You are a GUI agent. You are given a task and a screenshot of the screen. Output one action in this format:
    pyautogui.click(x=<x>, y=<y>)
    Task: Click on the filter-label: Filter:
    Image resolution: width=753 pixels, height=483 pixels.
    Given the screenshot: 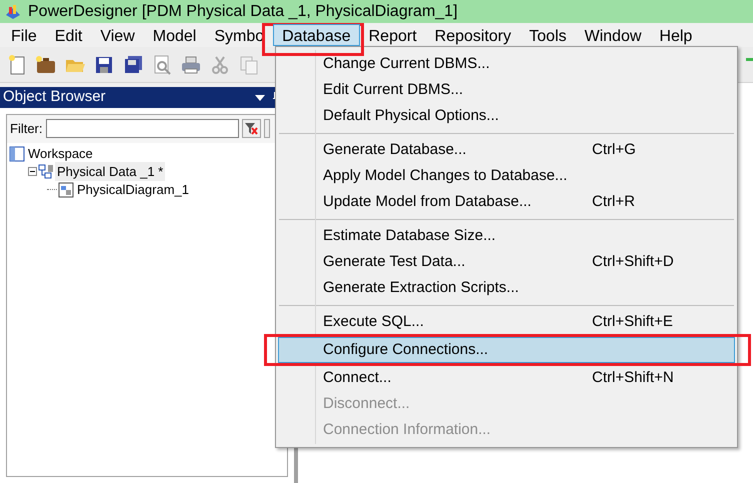 What is the action you would take?
    pyautogui.click(x=26, y=129)
    